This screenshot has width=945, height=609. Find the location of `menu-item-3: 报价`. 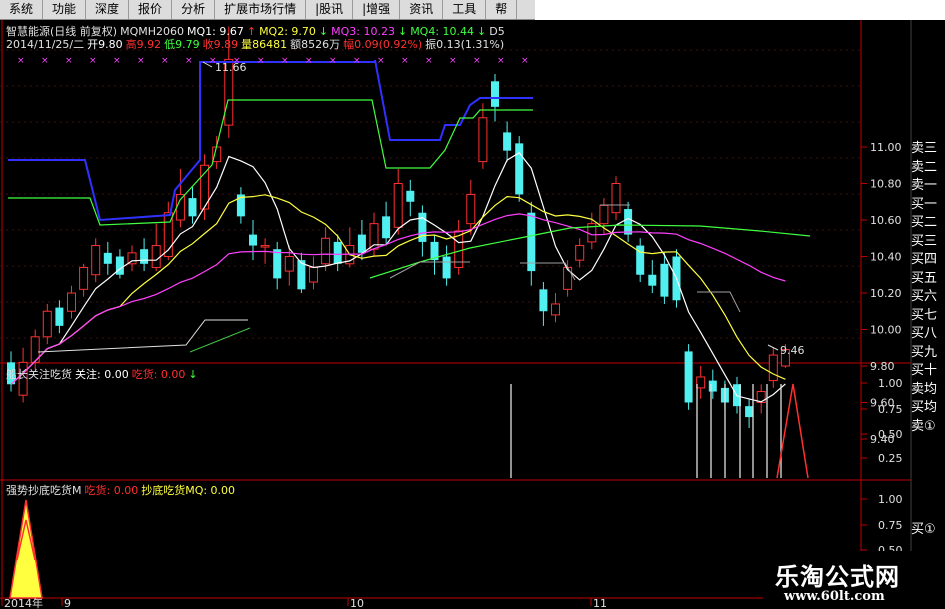

menu-item-3: 报价 is located at coordinates (151, 9).